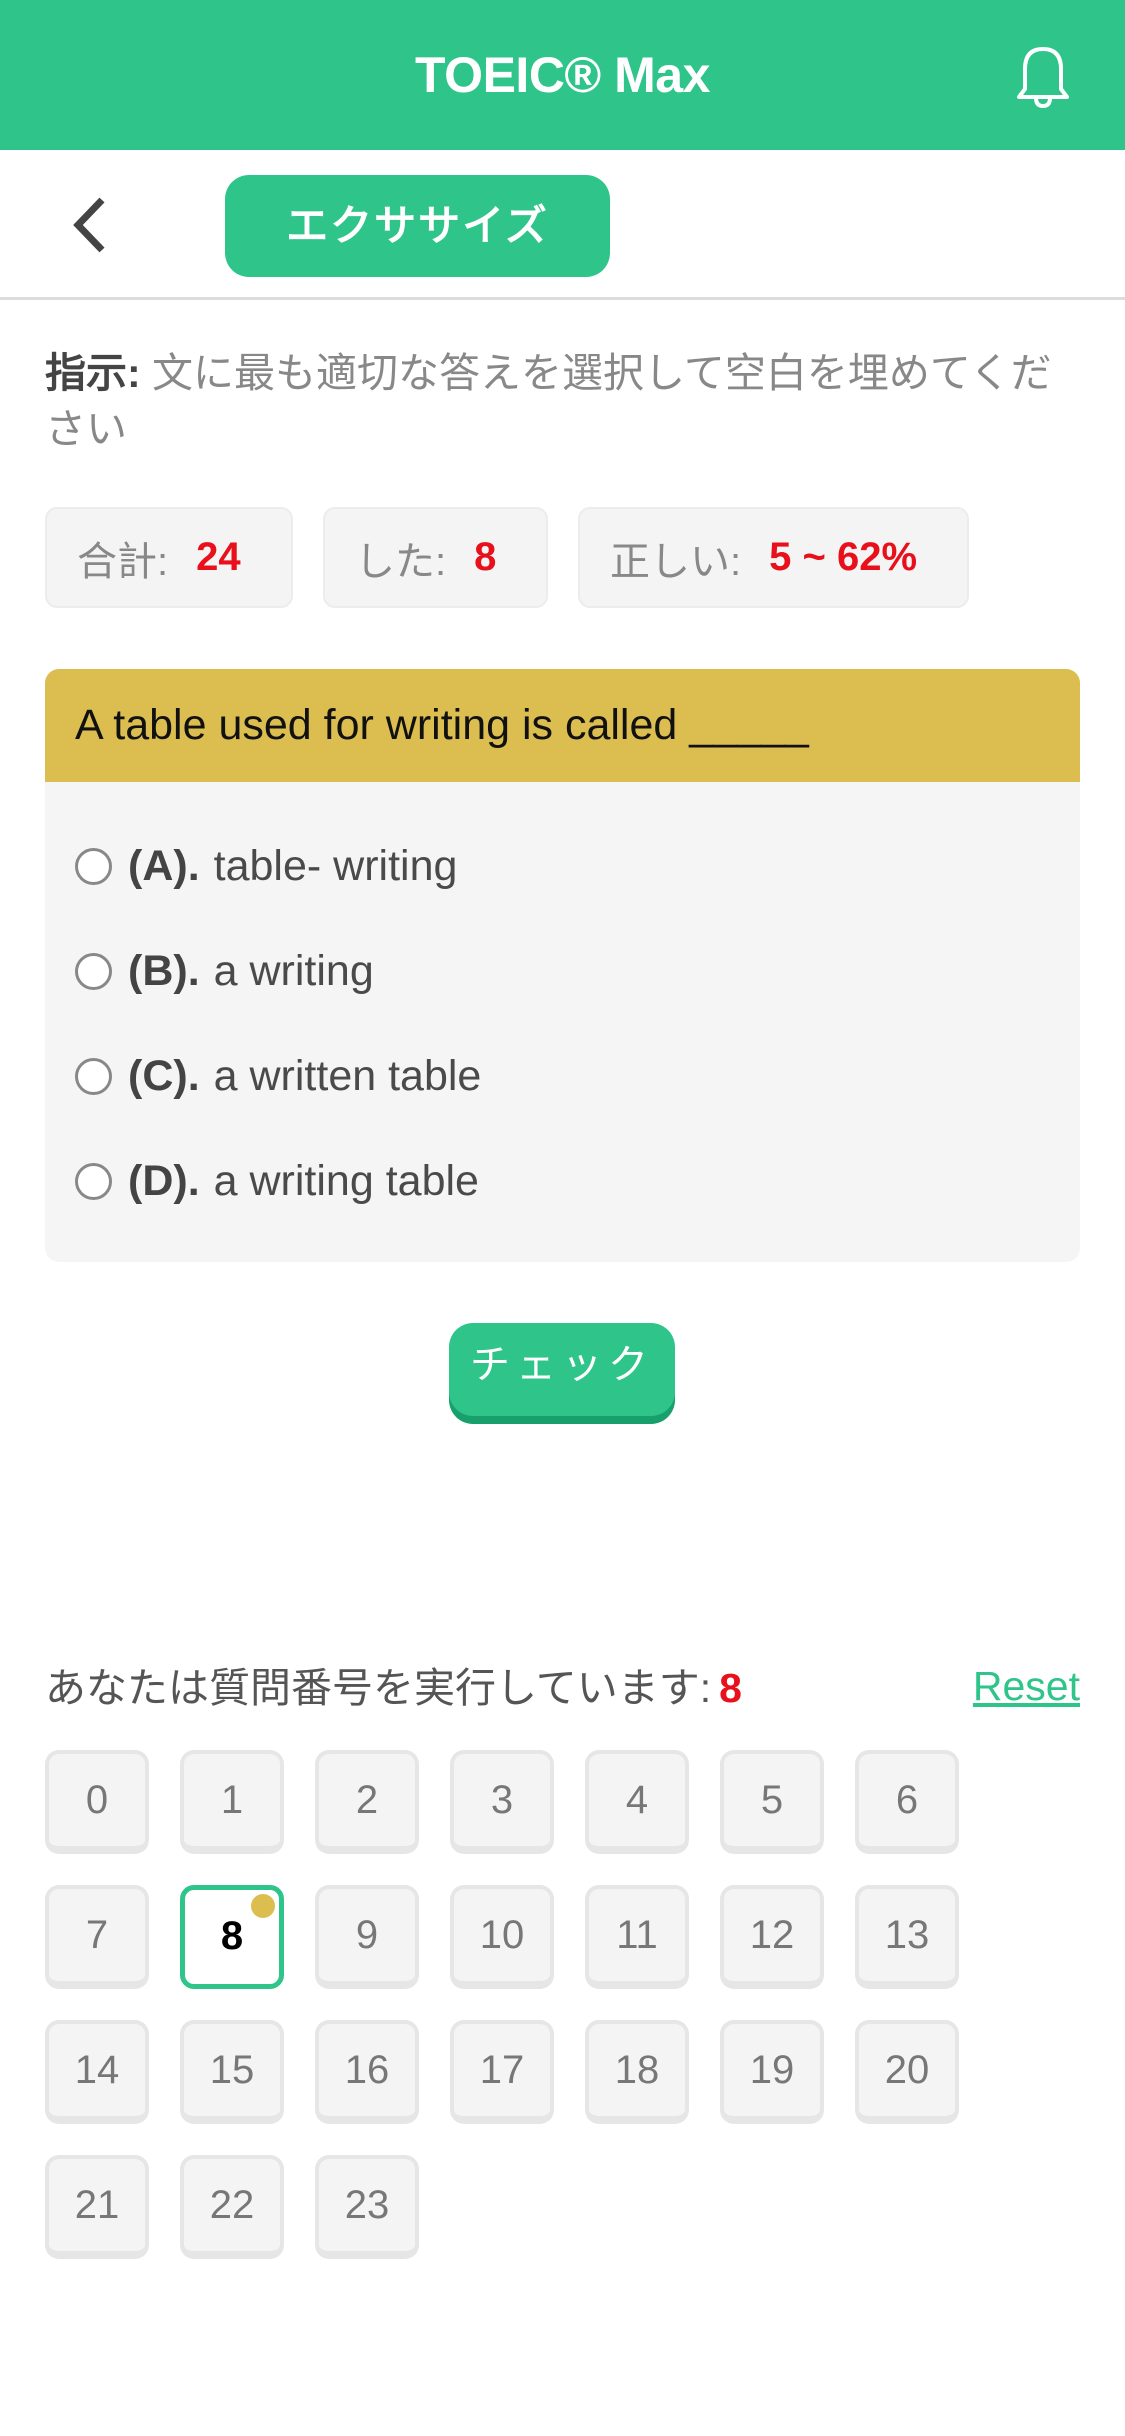 This screenshot has width=1125, height=2436. I want to click on question-cell: 4, so click(637, 1802).